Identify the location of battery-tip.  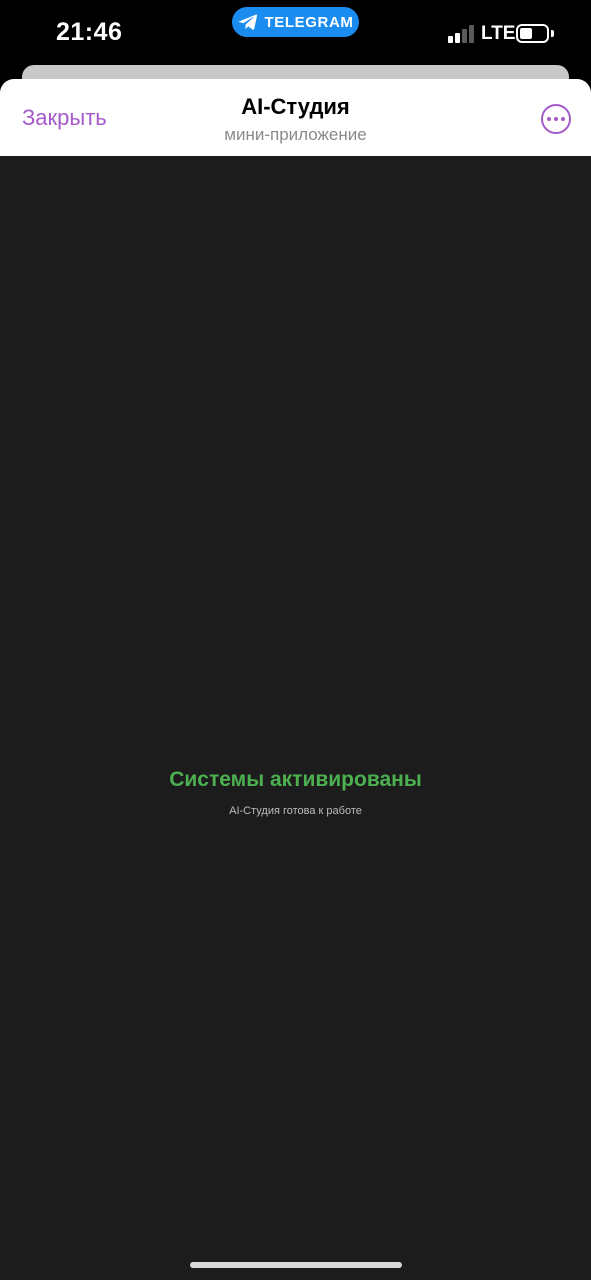
(552, 33).